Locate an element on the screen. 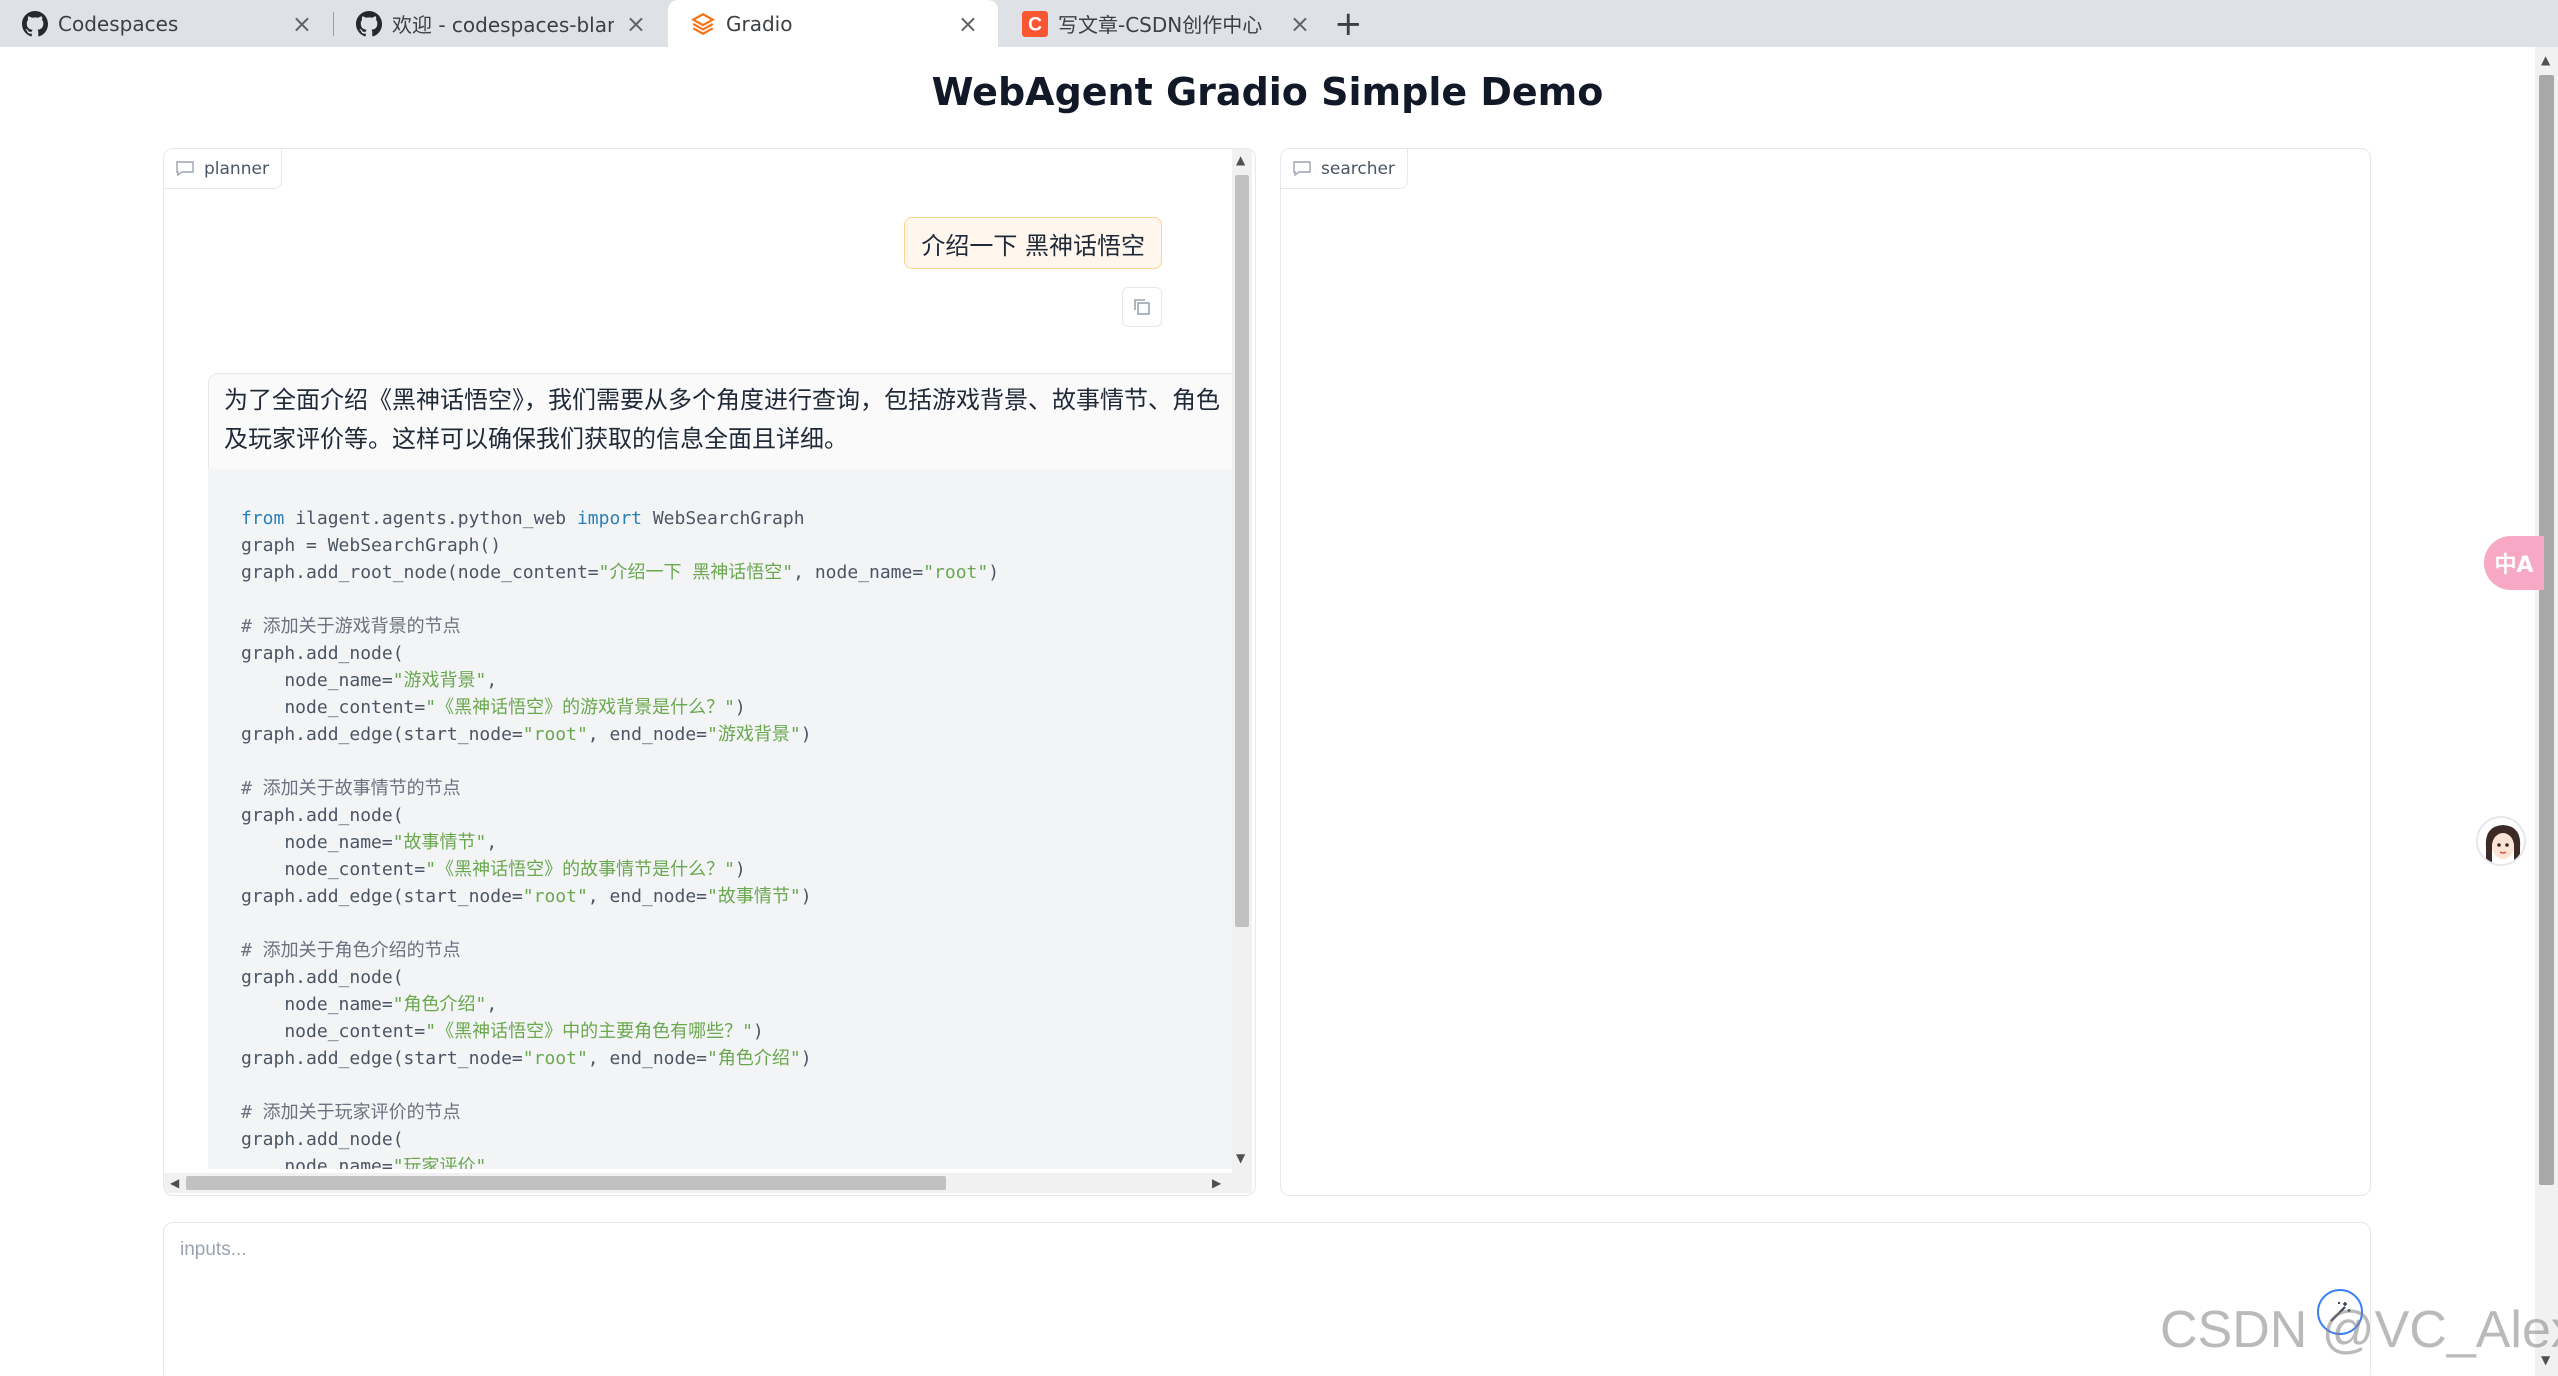 This screenshot has width=2558, height=1376. code-token: from is located at coordinates (263, 518).